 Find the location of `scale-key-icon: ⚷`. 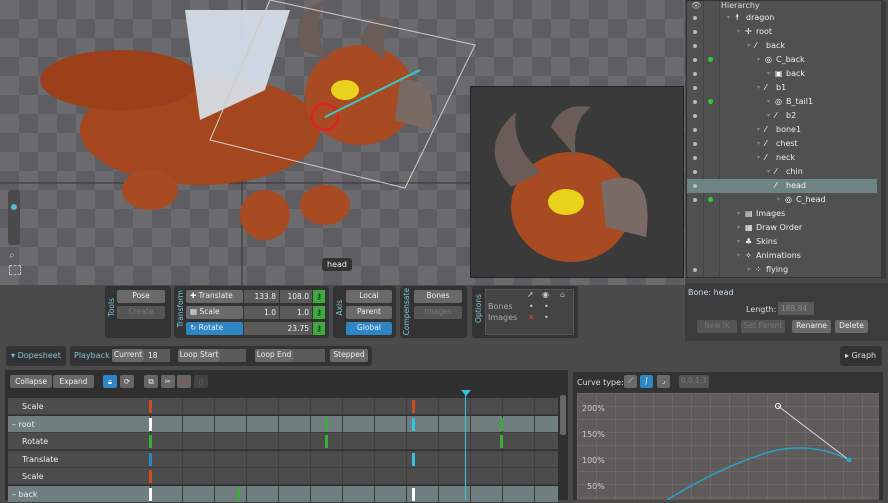

scale-key-icon: ⚷ is located at coordinates (319, 312).